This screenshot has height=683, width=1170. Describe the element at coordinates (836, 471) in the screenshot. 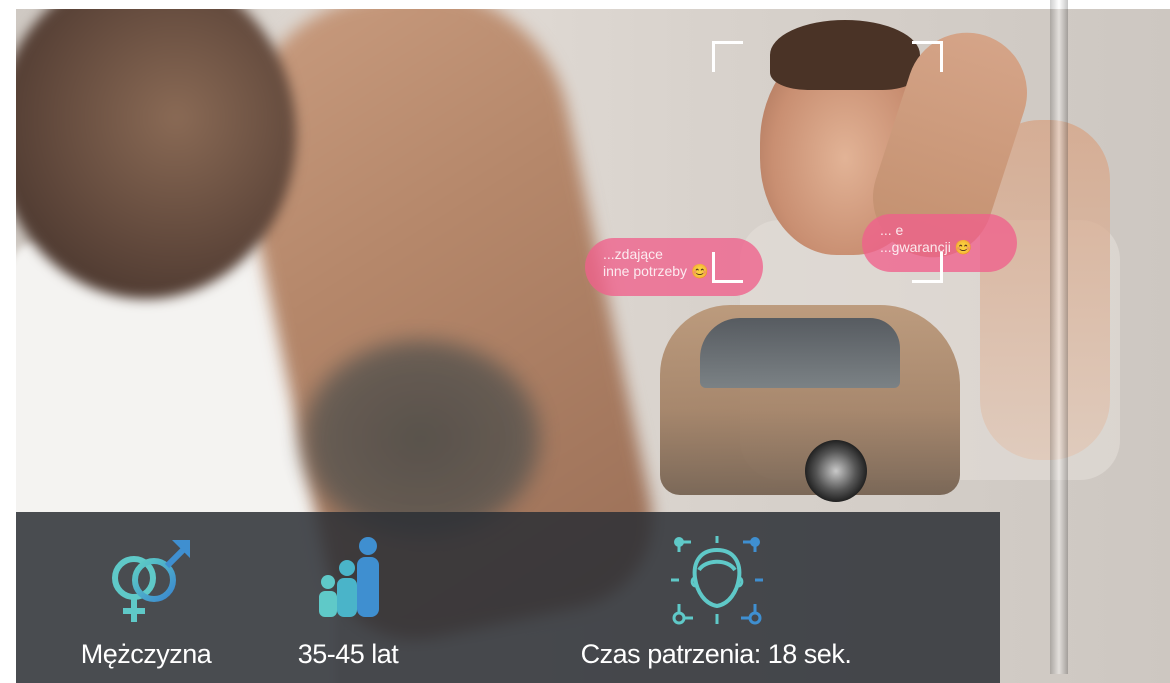

I see `car-wheel` at that location.